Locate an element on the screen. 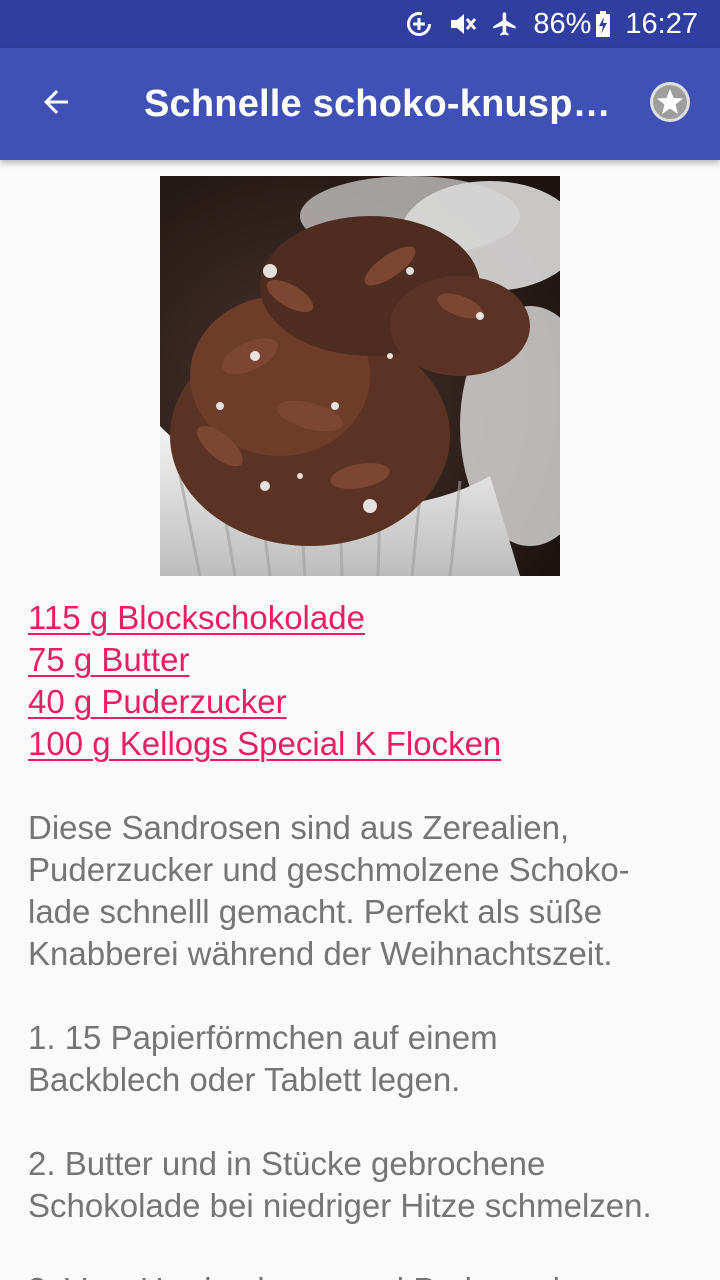 The width and height of the screenshot is (720, 1280). battery-charging-icon is located at coordinates (603, 24).